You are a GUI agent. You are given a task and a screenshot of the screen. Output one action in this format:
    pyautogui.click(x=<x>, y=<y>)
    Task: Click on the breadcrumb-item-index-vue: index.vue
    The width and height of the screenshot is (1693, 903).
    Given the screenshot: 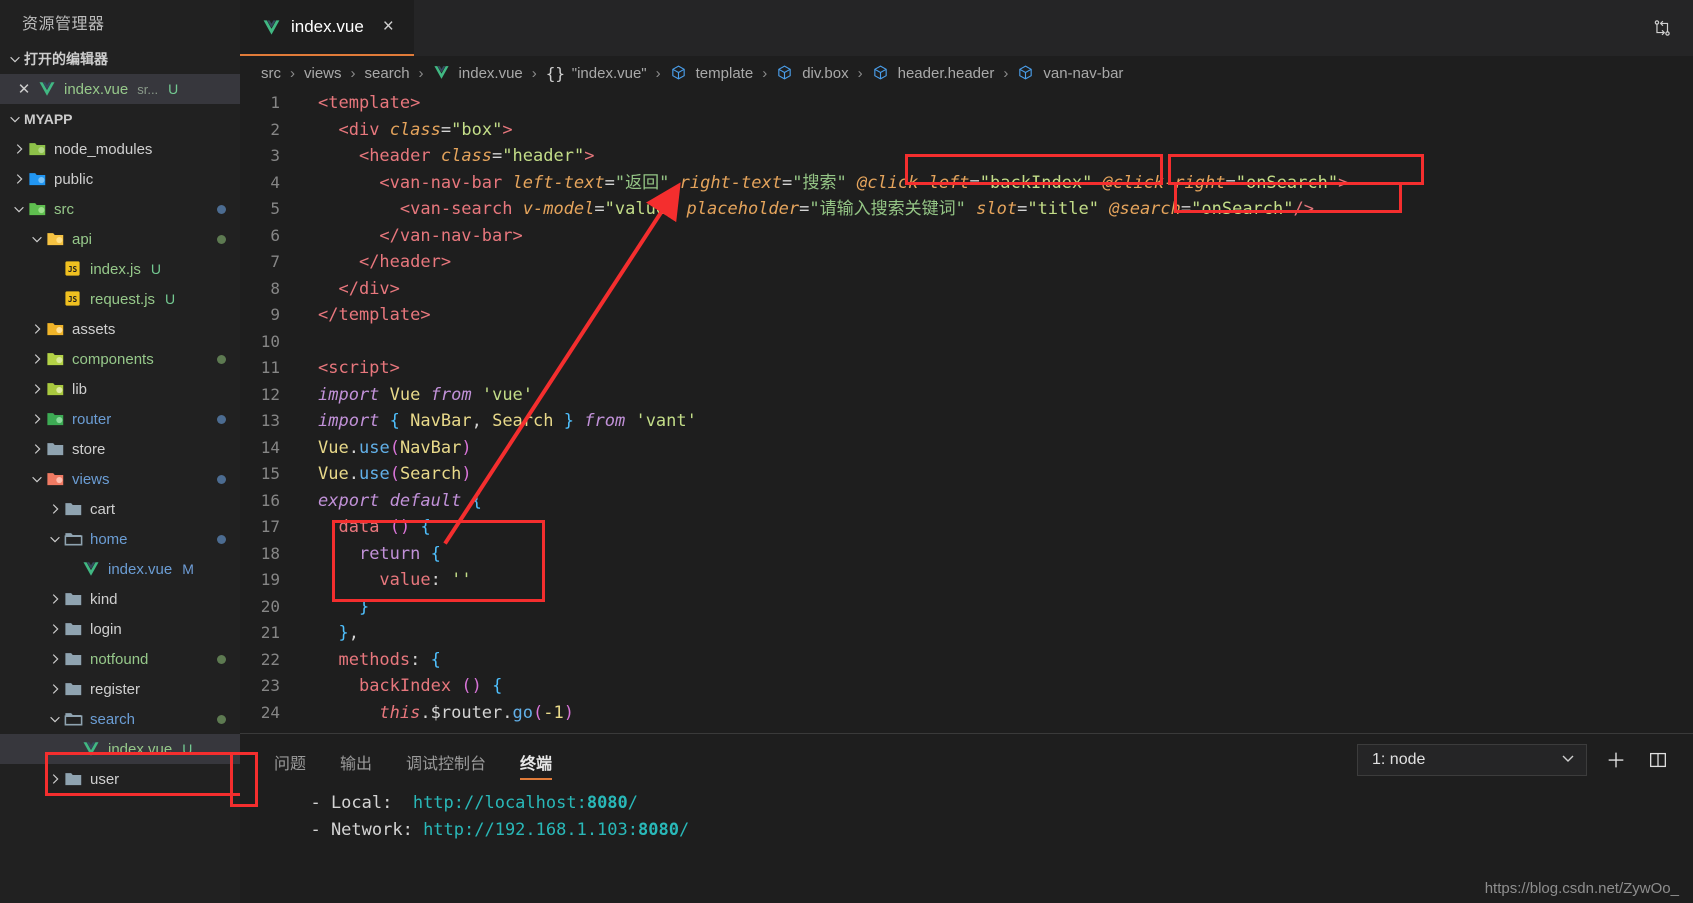 What is the action you would take?
    pyautogui.click(x=478, y=73)
    